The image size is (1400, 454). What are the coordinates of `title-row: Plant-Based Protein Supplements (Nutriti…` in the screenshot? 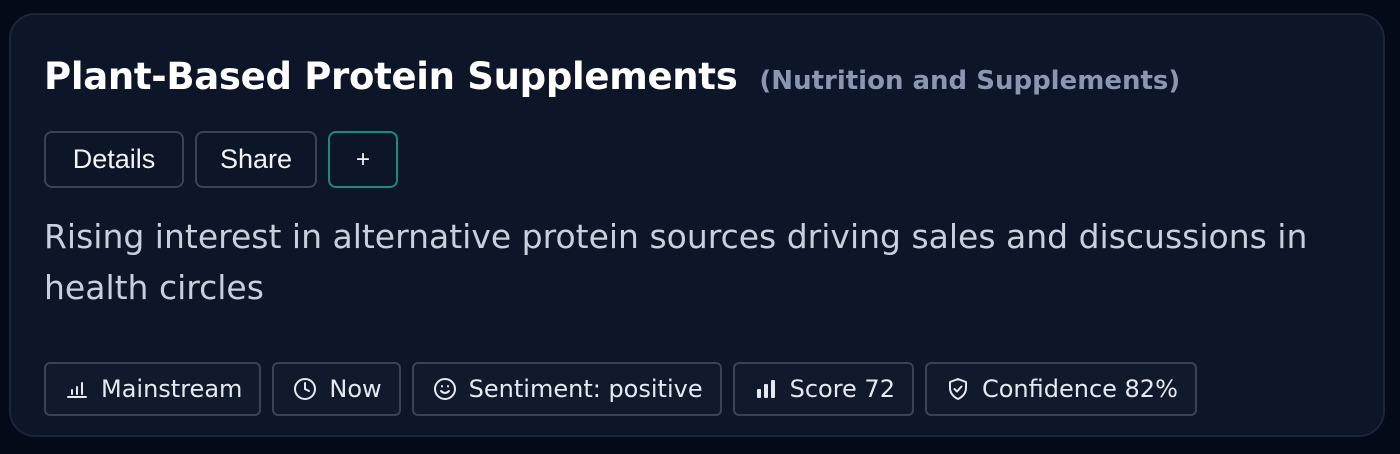 It's located at (612, 76).